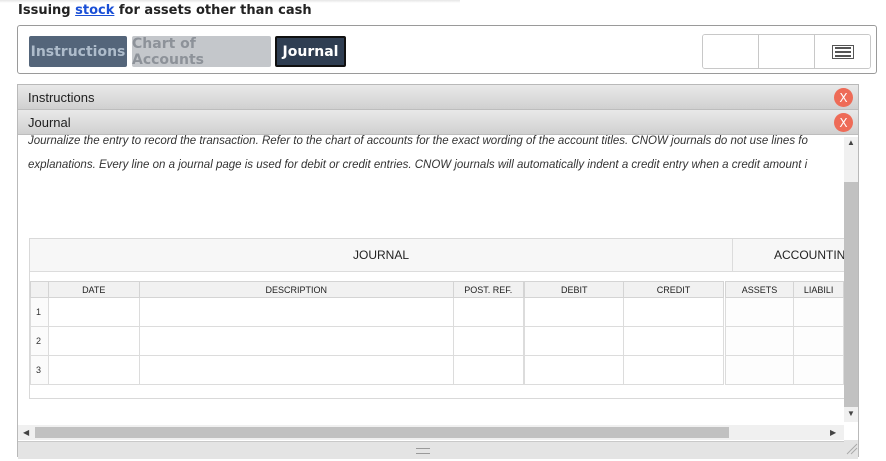  I want to click on row-number: 1, so click(39, 312).